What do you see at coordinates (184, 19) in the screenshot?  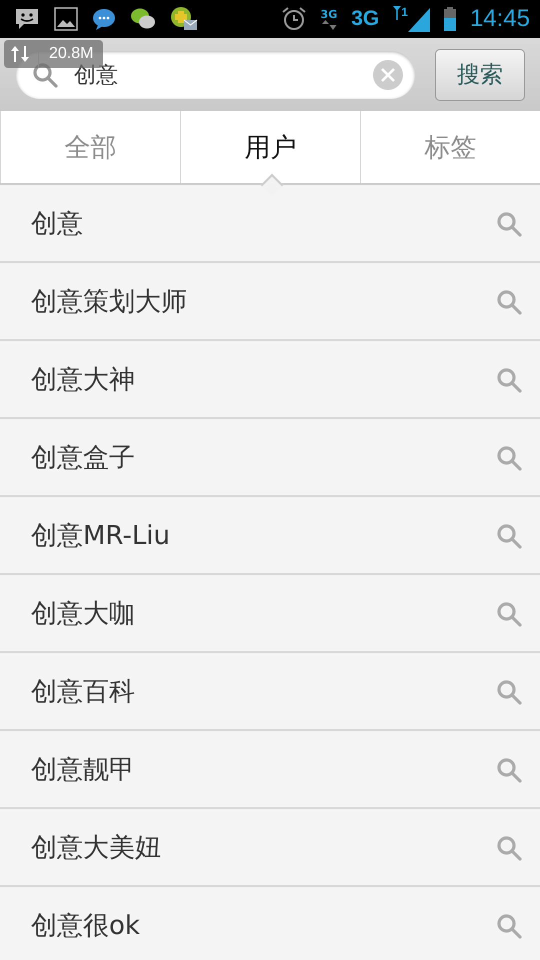 I see `mail-plus-icon` at bounding box center [184, 19].